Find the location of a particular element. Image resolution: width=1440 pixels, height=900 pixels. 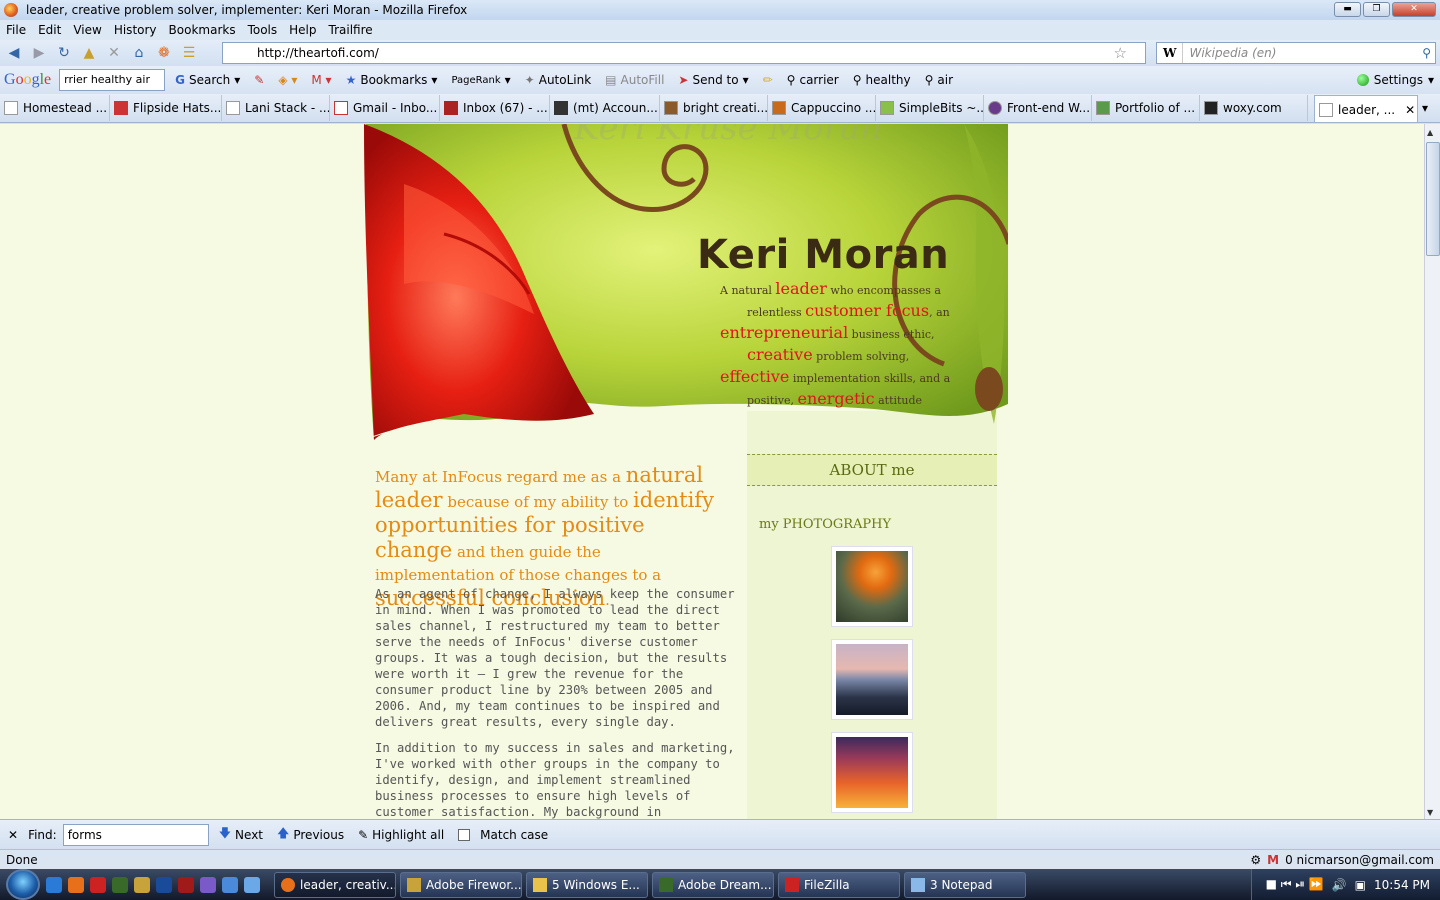

menu-file: File is located at coordinates (16, 30).